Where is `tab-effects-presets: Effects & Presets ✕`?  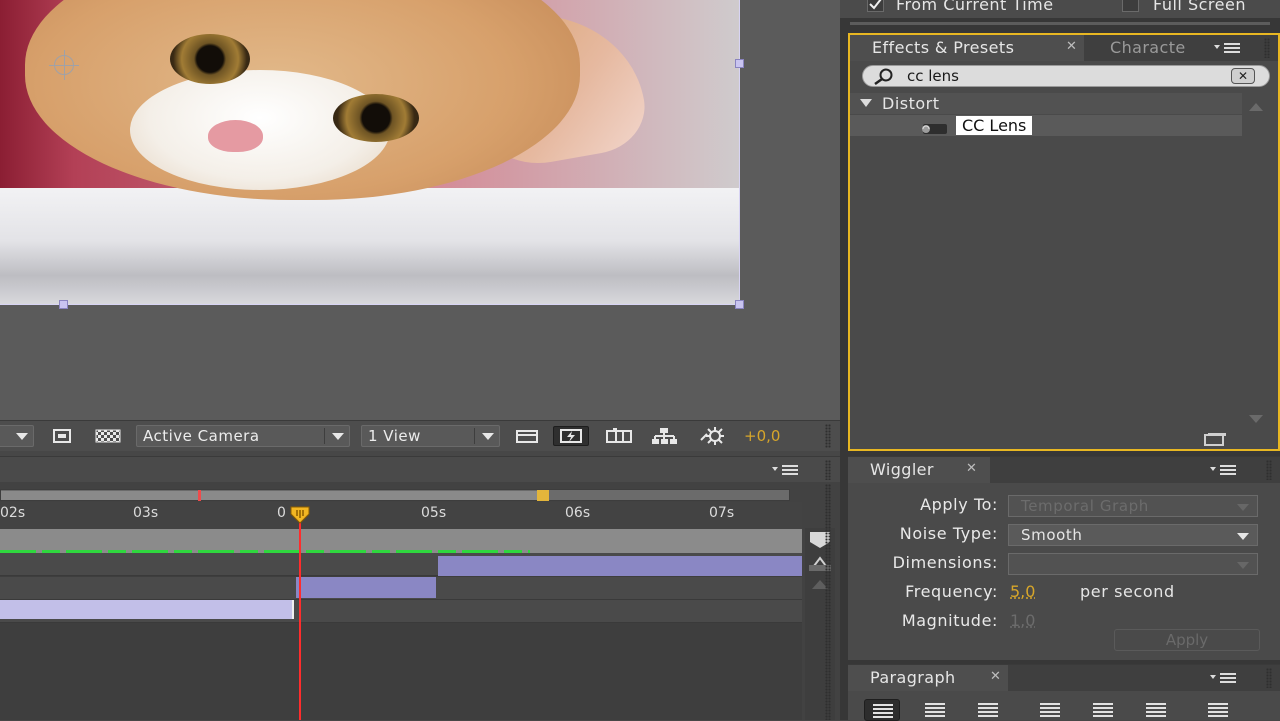
tab-effects-presets: Effects & Presets ✕ is located at coordinates (967, 48).